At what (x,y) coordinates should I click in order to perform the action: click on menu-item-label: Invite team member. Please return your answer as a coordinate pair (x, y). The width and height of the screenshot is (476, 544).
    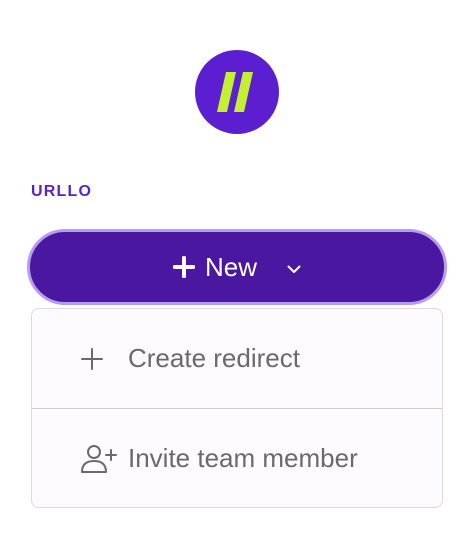
    Looking at the image, I should click on (243, 458).